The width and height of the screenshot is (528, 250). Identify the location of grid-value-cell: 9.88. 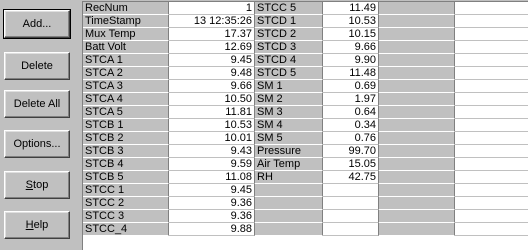
(212, 229).